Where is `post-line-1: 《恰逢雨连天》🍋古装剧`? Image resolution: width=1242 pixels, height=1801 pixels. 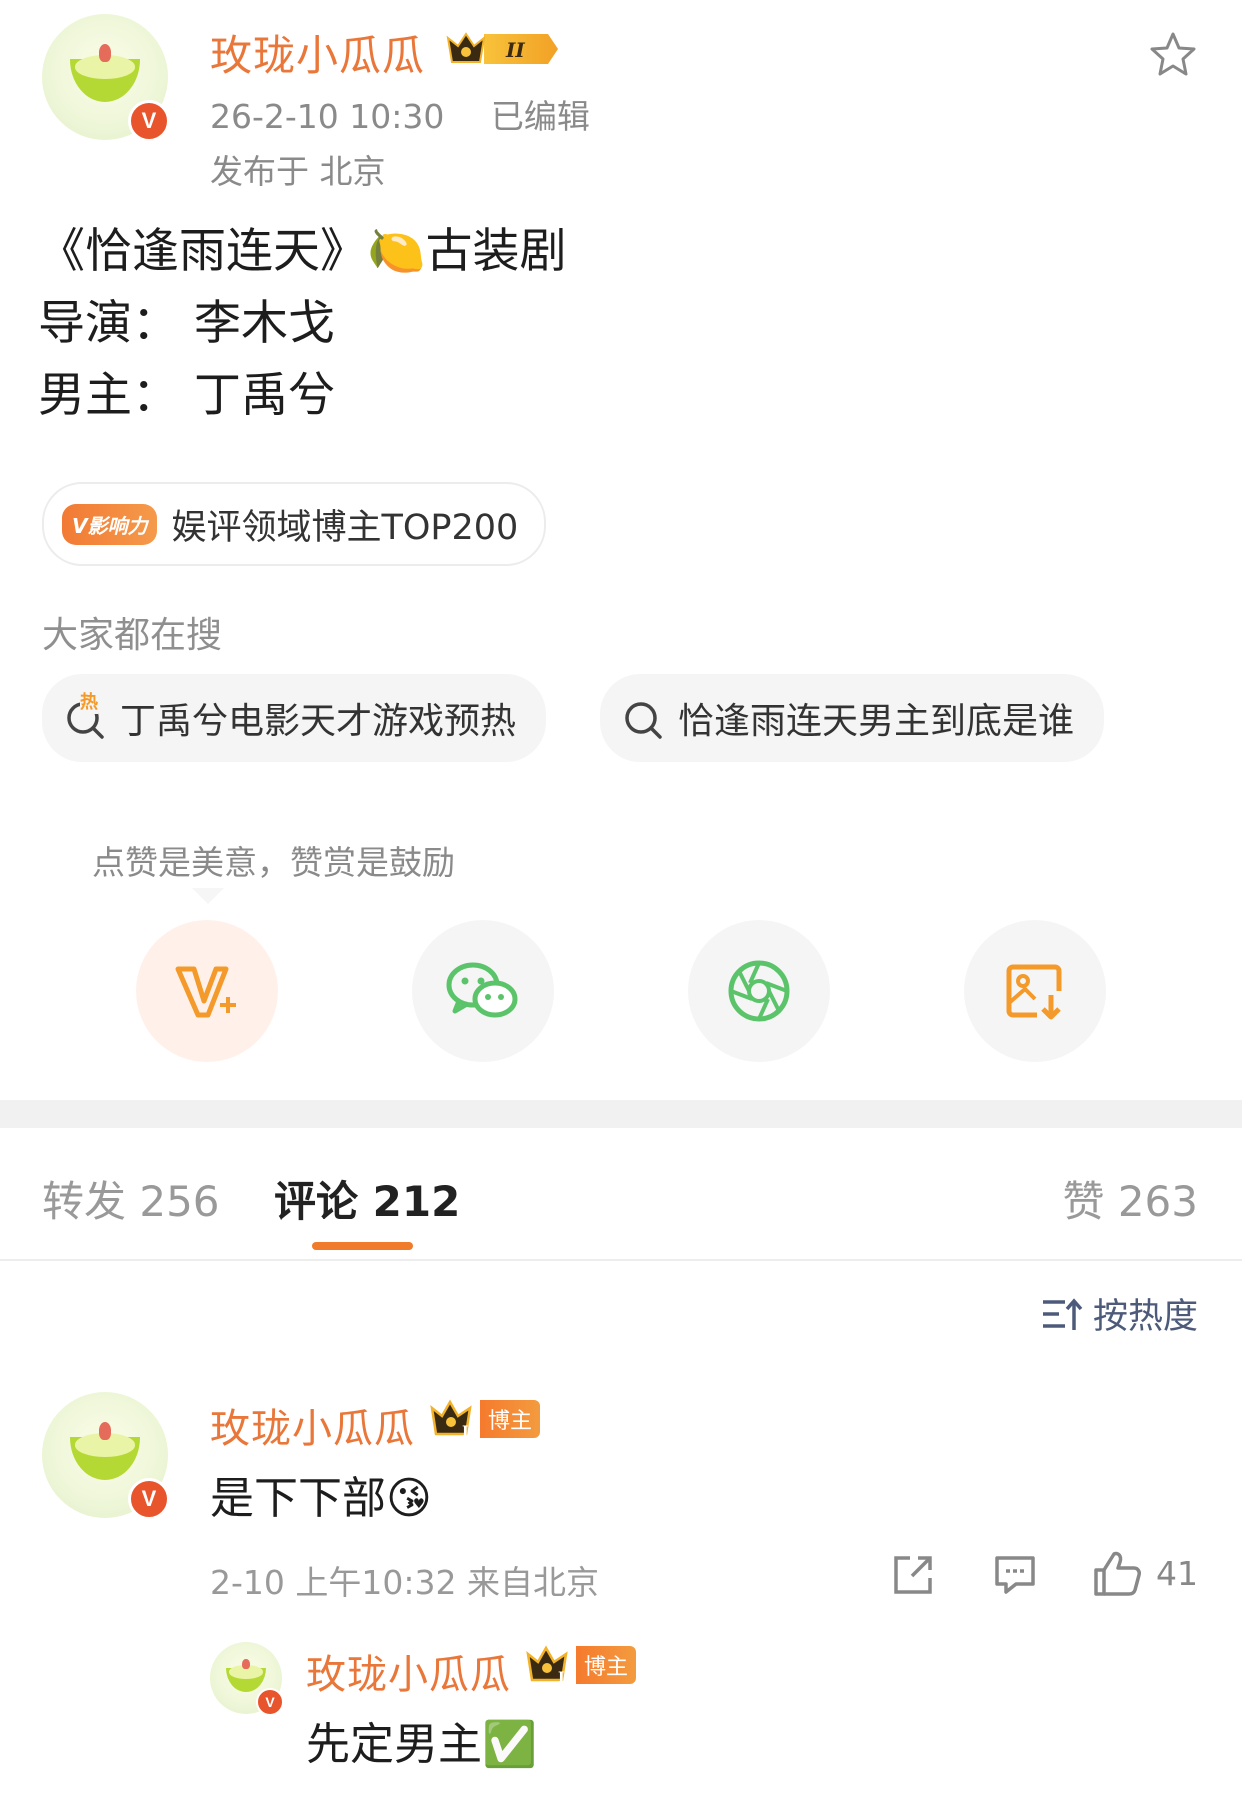 post-line-1: 《恰逢雨连天》🍋古装剧 is located at coordinates (538, 252).